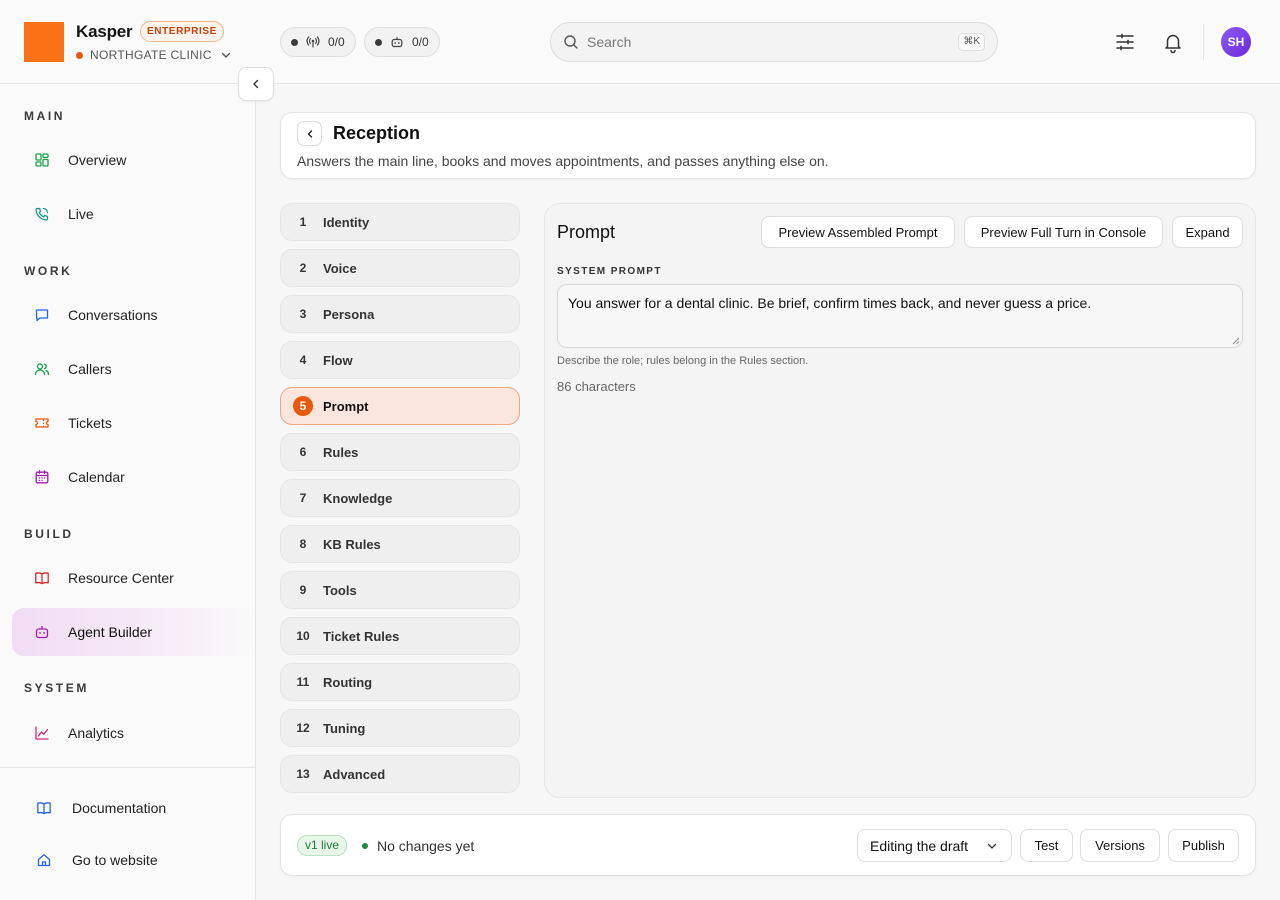  Describe the element at coordinates (303, 452) in the screenshot. I see `step-number: 6` at that location.